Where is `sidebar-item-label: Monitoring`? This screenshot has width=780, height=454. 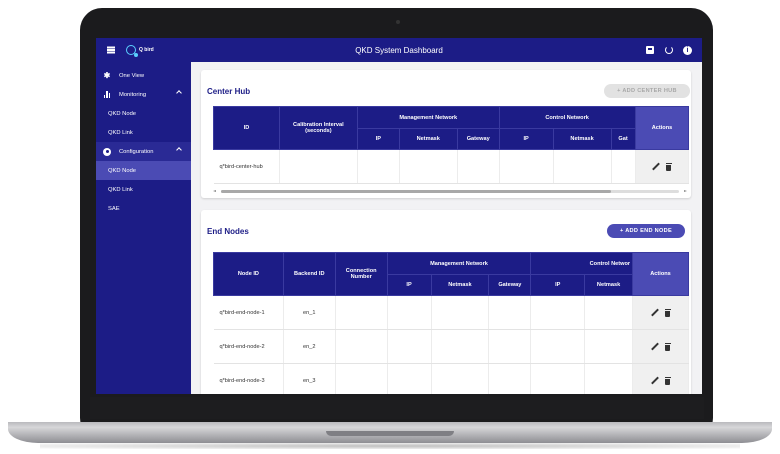 sidebar-item-label: Monitoring is located at coordinates (133, 94).